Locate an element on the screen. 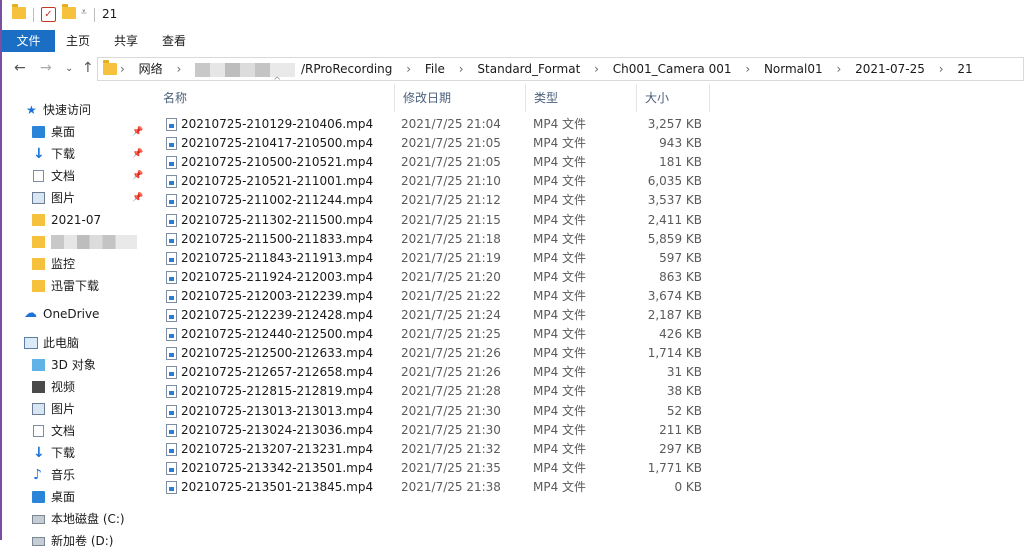 The width and height of the screenshot is (1024, 551). breadcrumb-network: 网络 is located at coordinates (151, 69).